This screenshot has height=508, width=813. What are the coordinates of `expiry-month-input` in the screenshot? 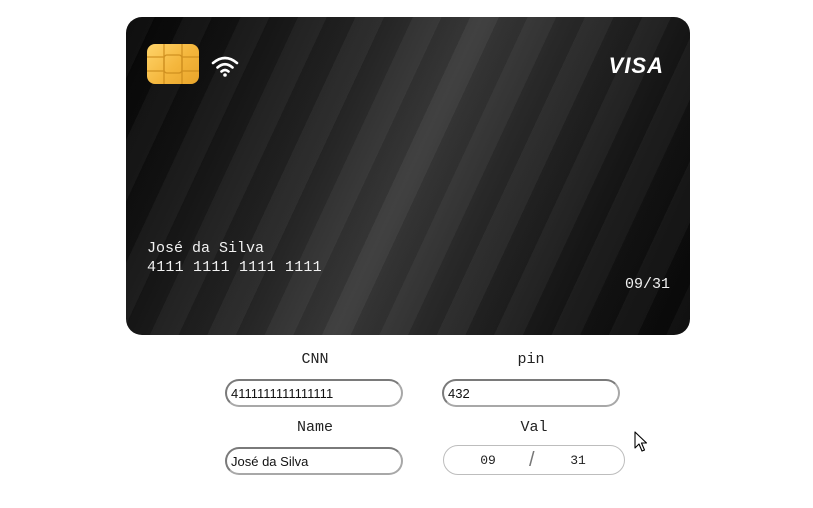 It's located at (488, 460).